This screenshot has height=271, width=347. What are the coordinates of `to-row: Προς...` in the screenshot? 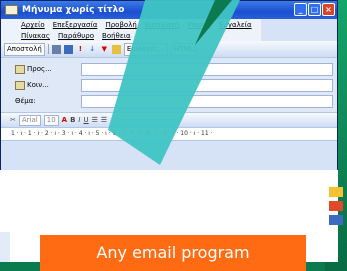 It's located at (169, 69).